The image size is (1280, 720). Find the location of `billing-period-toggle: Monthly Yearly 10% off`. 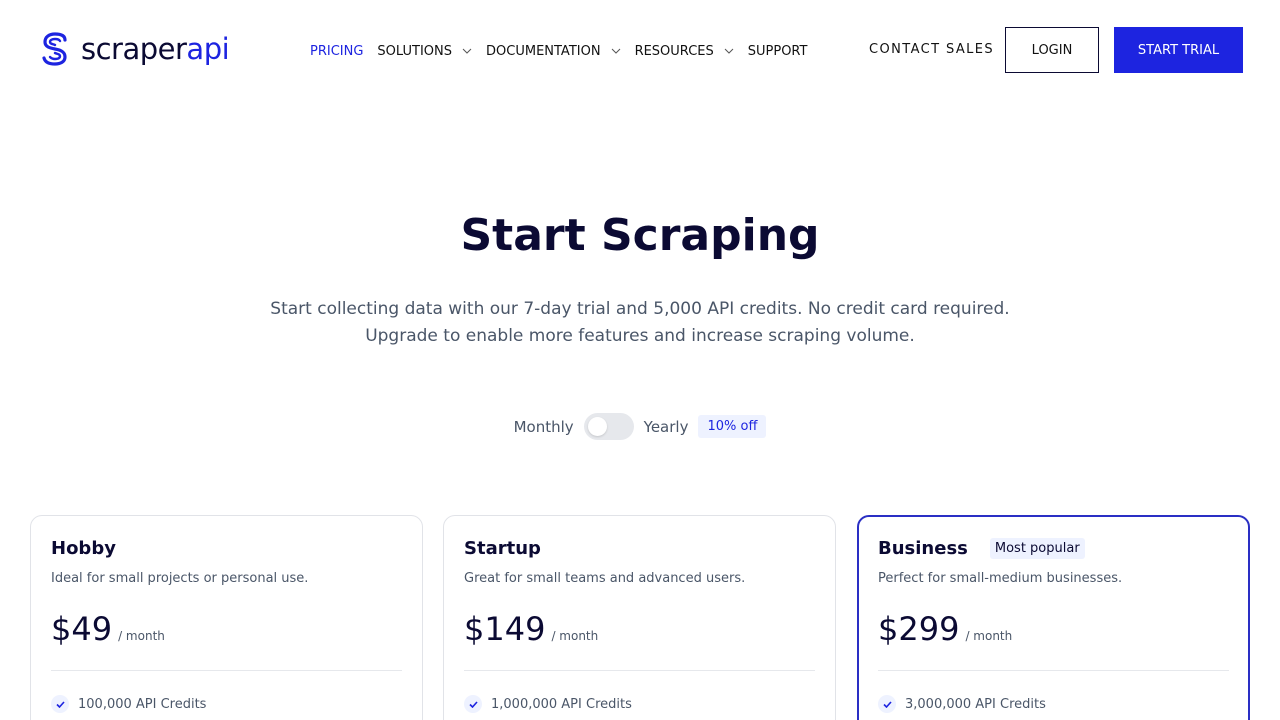

billing-period-toggle: Monthly Yearly 10% off is located at coordinates (640, 426).